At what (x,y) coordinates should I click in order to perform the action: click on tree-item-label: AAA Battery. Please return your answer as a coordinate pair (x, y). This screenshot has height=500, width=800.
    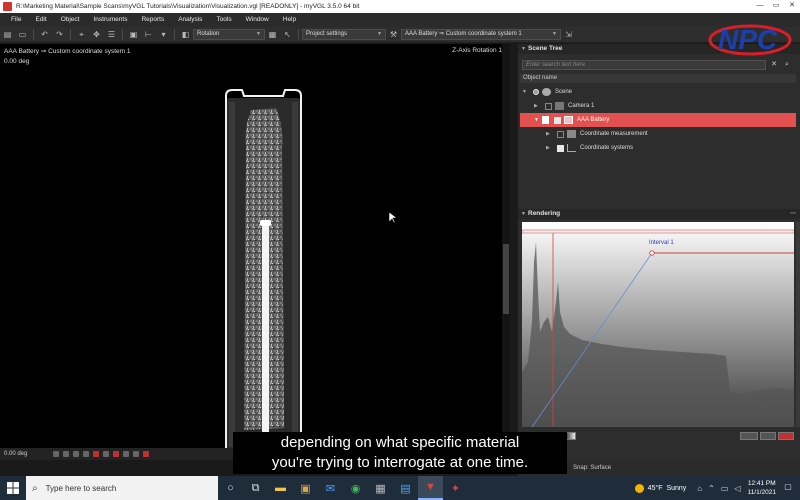
    Looking at the image, I should click on (593, 120).